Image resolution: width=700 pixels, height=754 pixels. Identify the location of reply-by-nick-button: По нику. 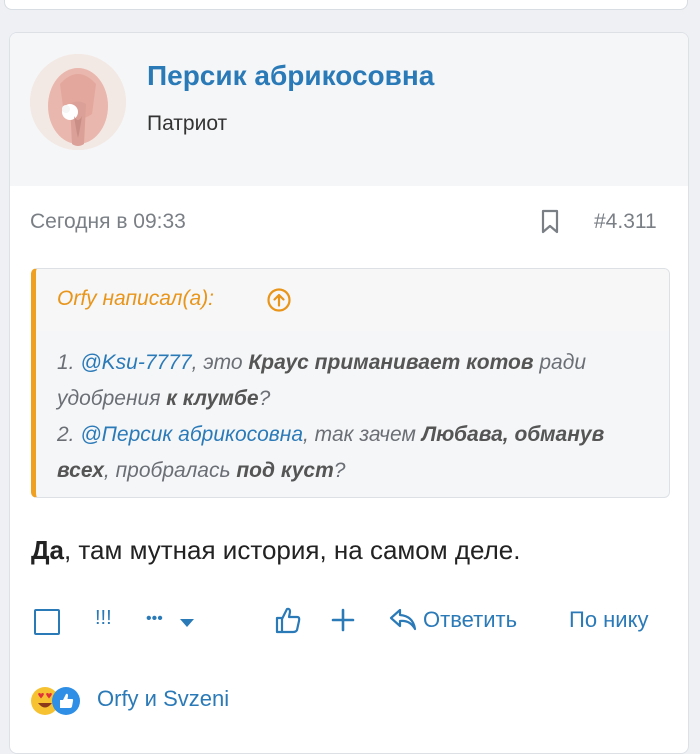
(608, 620).